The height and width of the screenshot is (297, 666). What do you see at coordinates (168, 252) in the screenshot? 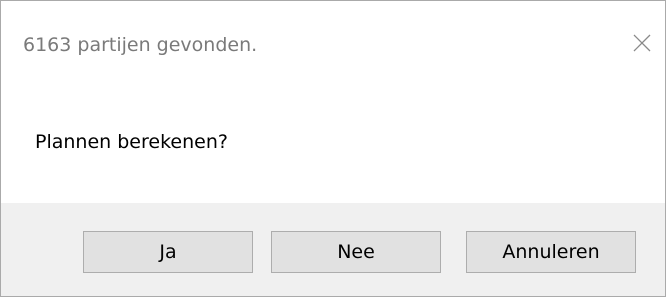
I see `yes-button: Ja` at bounding box center [168, 252].